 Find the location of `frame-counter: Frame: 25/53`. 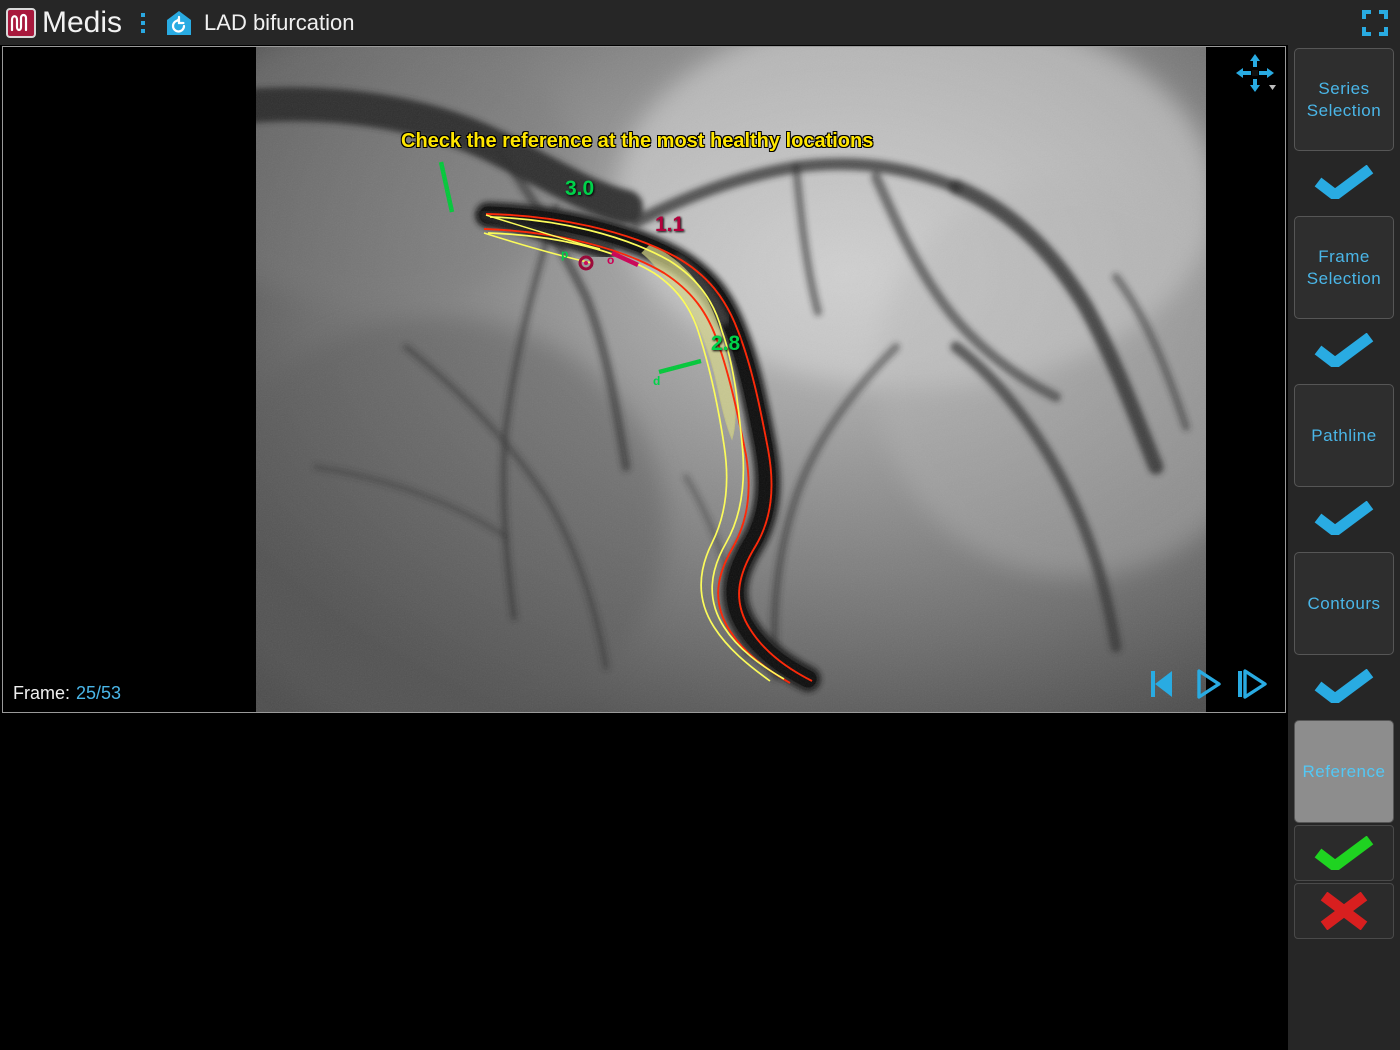

frame-counter: Frame: 25/53 is located at coordinates (67, 693).